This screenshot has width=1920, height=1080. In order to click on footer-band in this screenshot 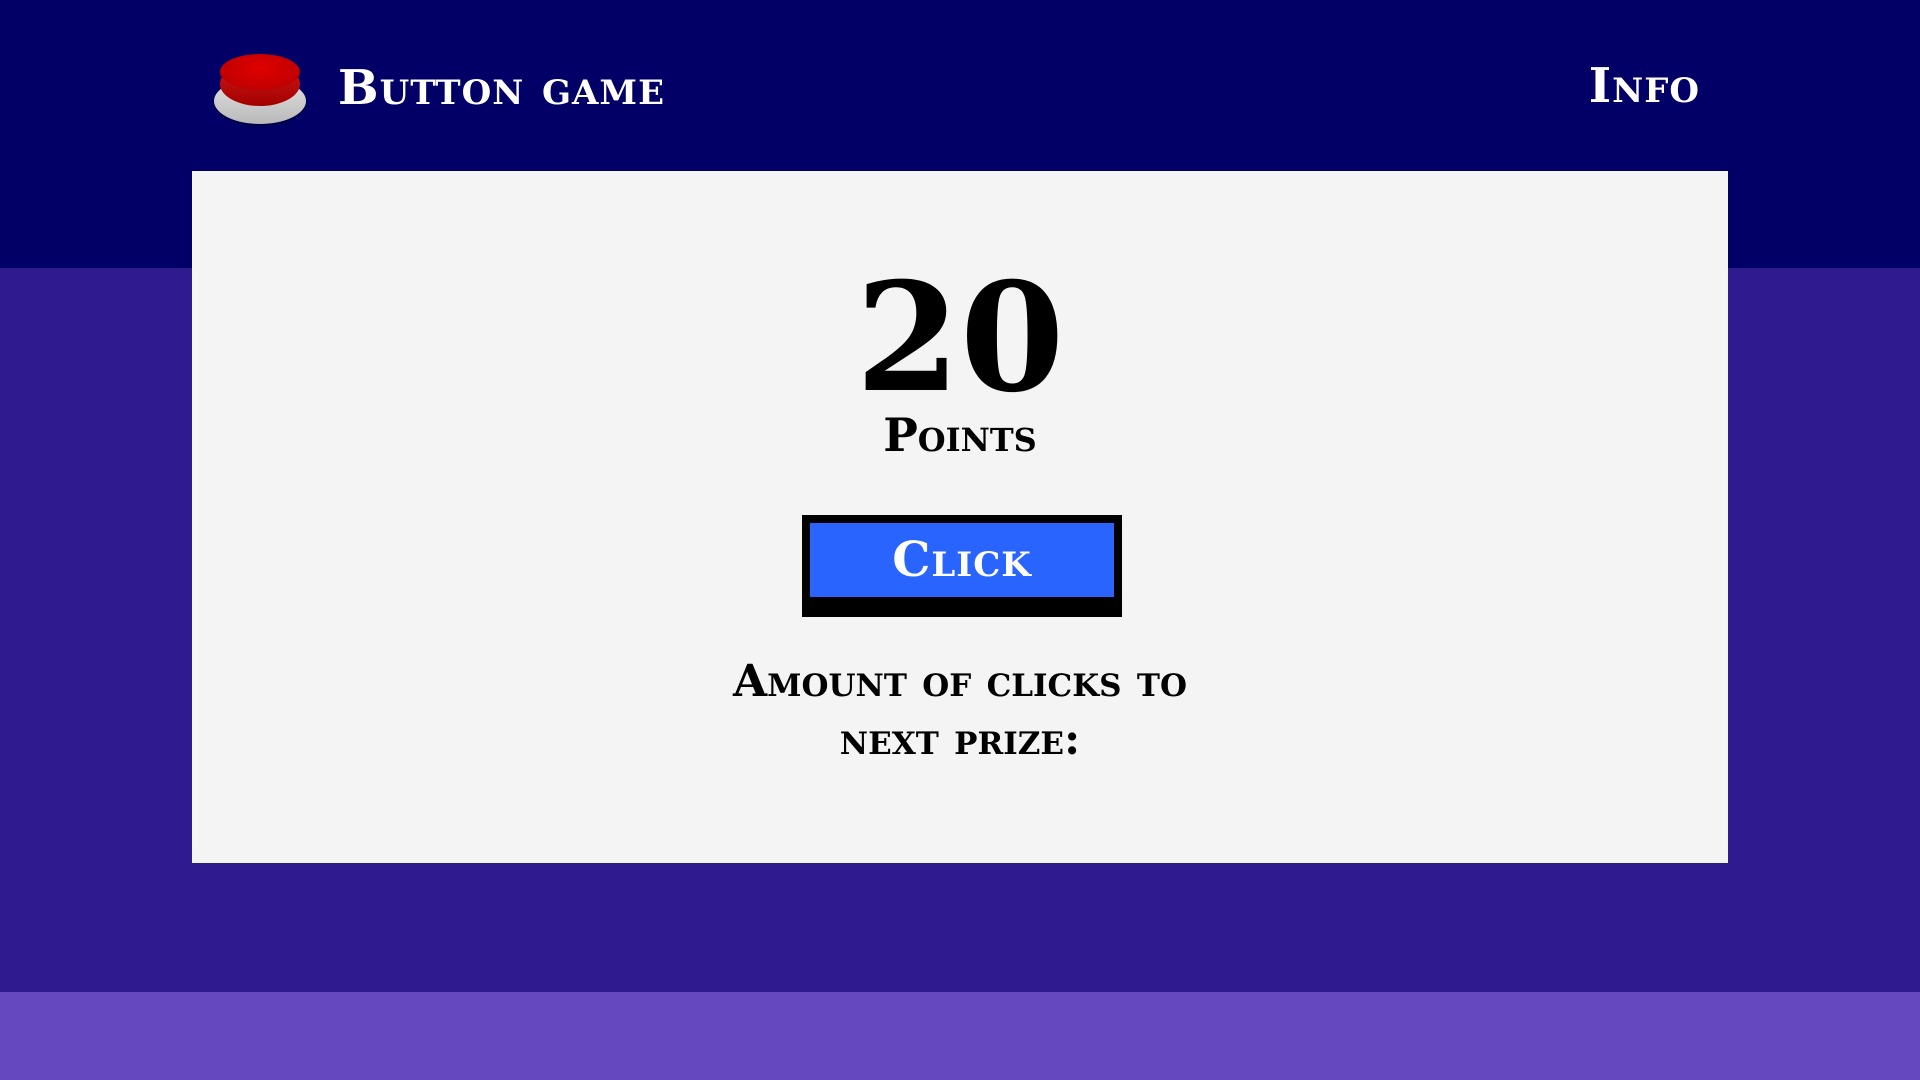, I will do `click(960, 1036)`.